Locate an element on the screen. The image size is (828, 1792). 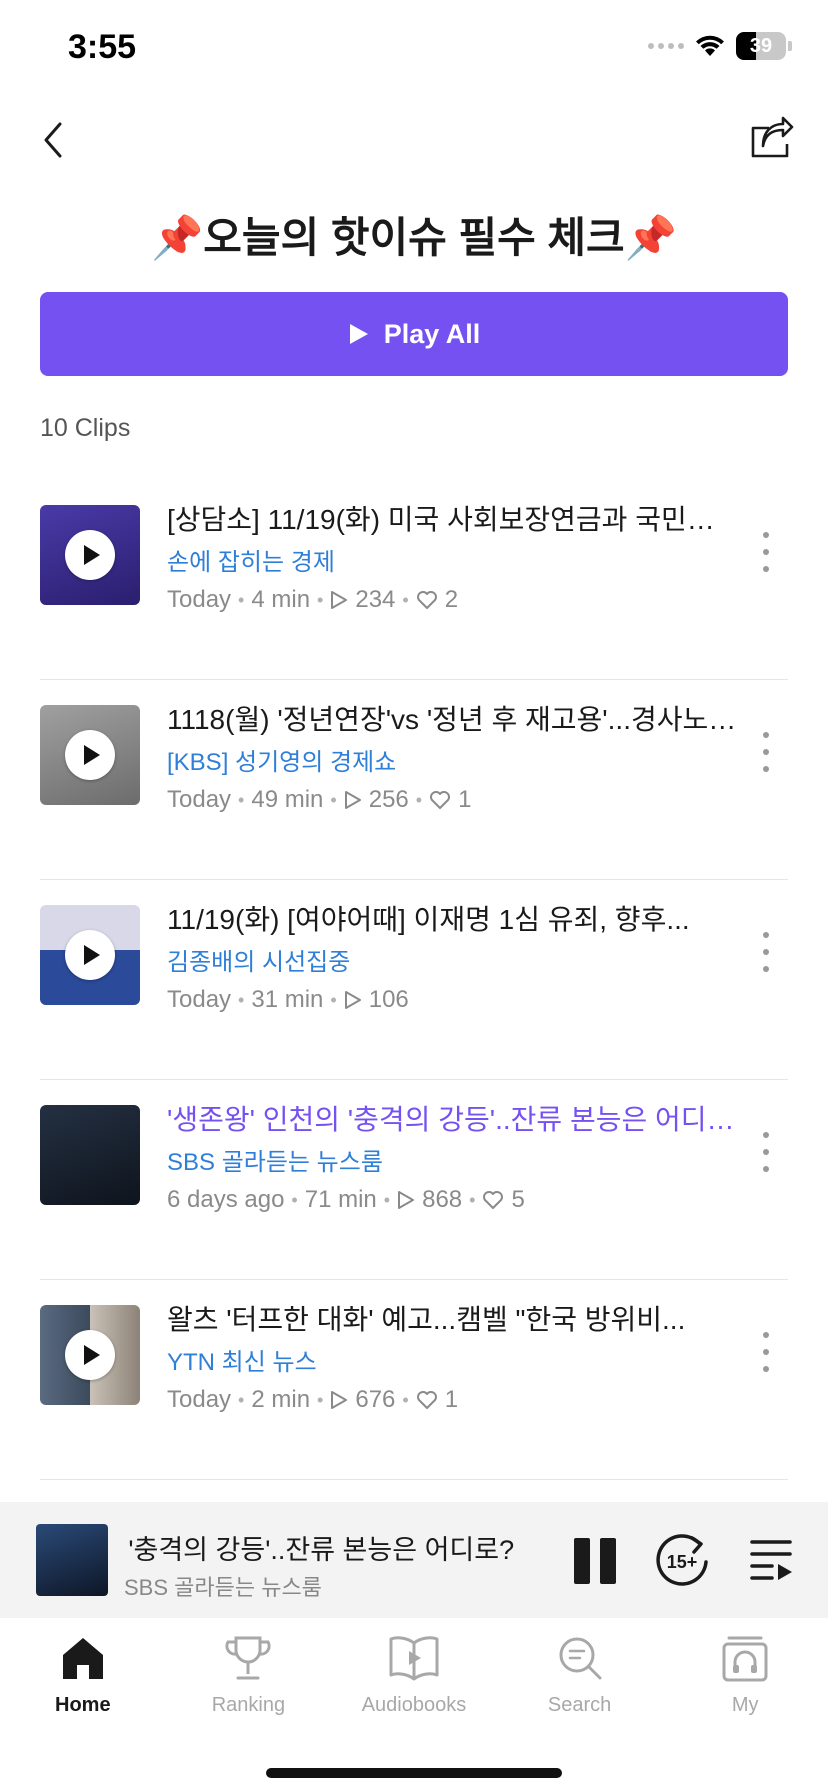
skip-forward-icon: 15+ is located at coordinates (682, 1560).